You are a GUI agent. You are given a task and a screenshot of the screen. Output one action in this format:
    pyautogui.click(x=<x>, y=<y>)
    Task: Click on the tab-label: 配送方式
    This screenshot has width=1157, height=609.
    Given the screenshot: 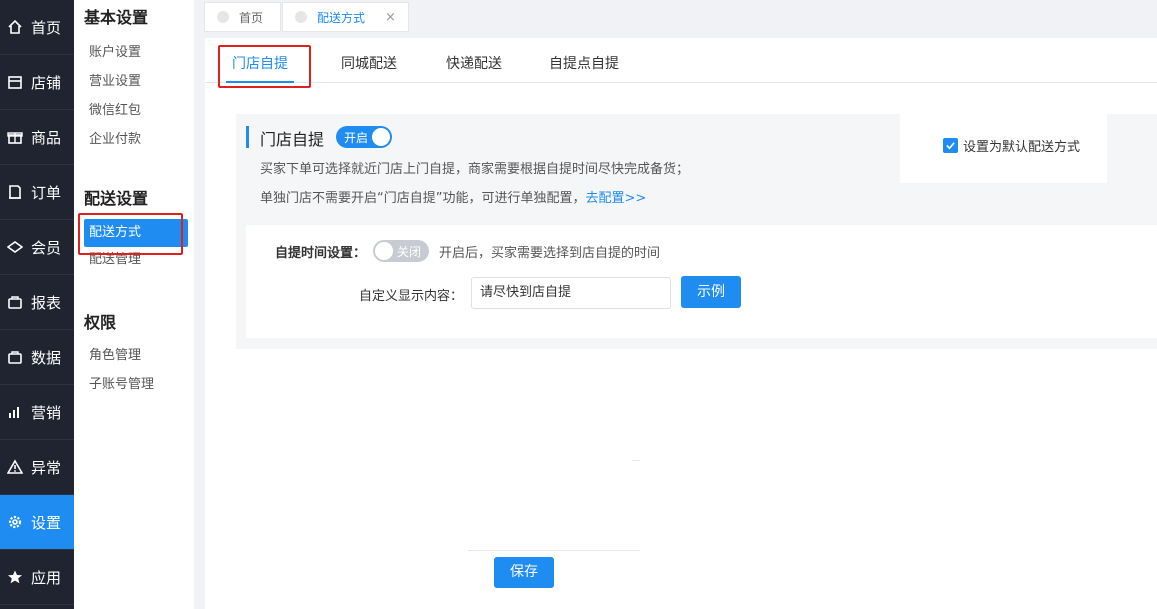 What is the action you would take?
    pyautogui.click(x=341, y=17)
    